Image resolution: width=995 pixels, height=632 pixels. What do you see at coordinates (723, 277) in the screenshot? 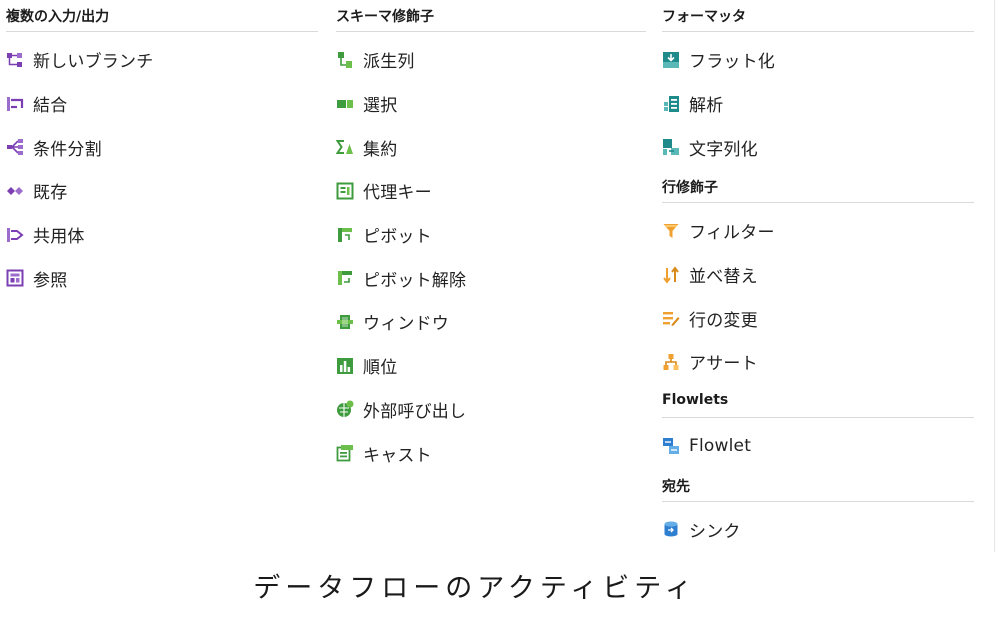
I see `activity-label: 並べ替え` at bounding box center [723, 277].